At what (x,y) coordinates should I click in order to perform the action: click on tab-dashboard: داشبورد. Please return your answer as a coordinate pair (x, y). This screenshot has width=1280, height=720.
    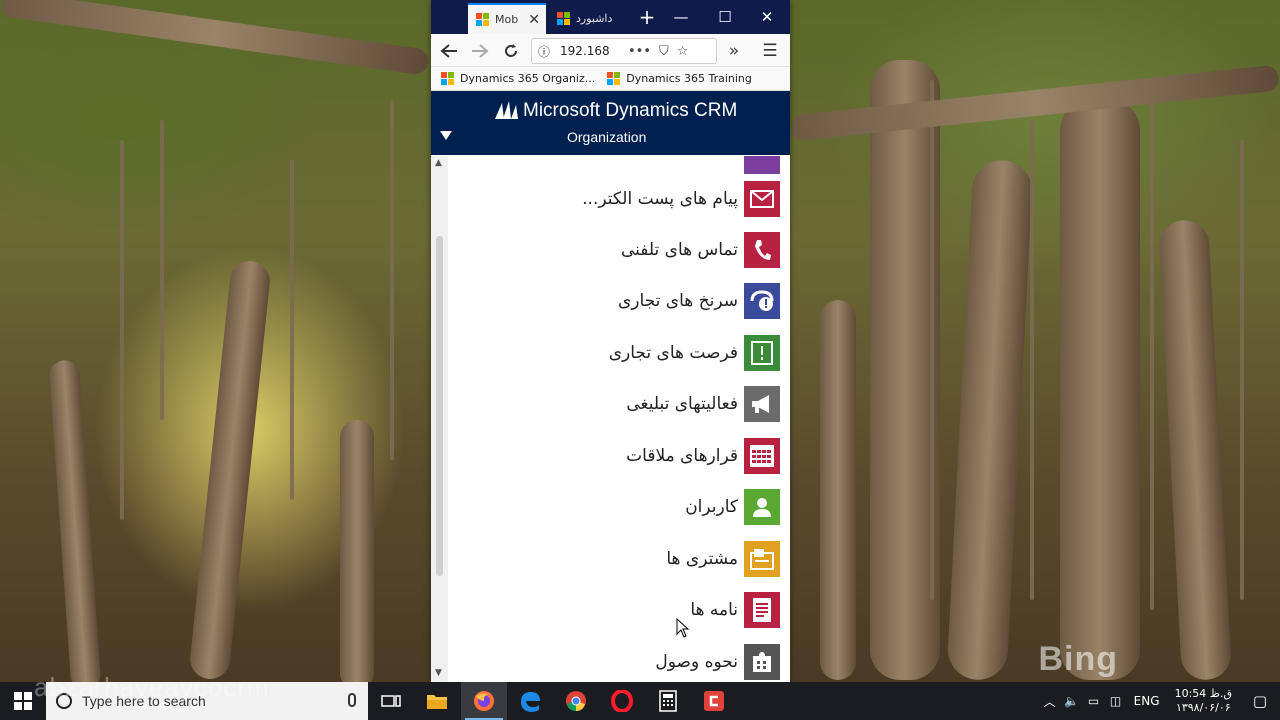
    Looking at the image, I should click on (588, 18).